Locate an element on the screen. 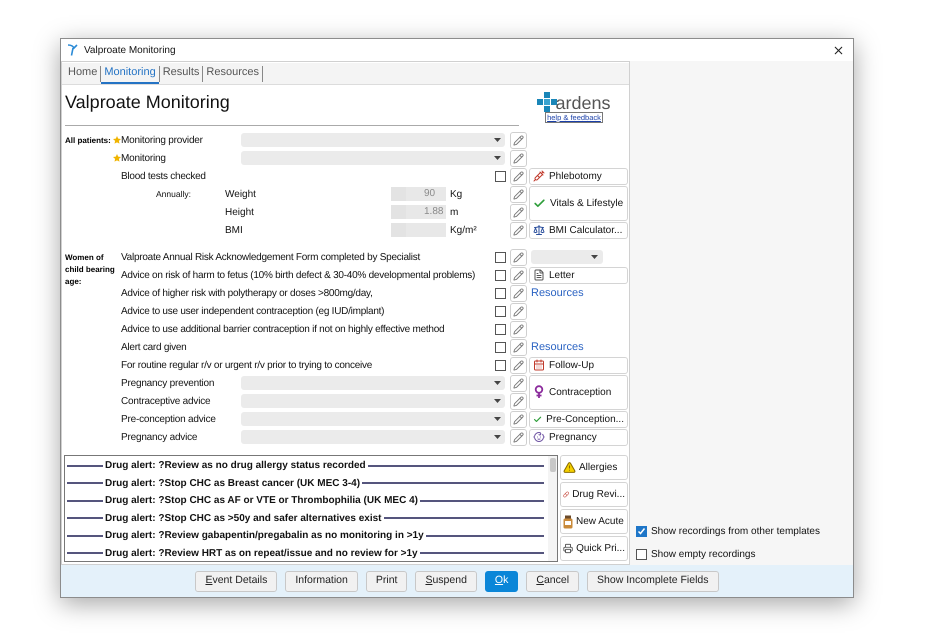 The image size is (928, 642). section-label: Women of child bearing age: is located at coordinates (90, 270).